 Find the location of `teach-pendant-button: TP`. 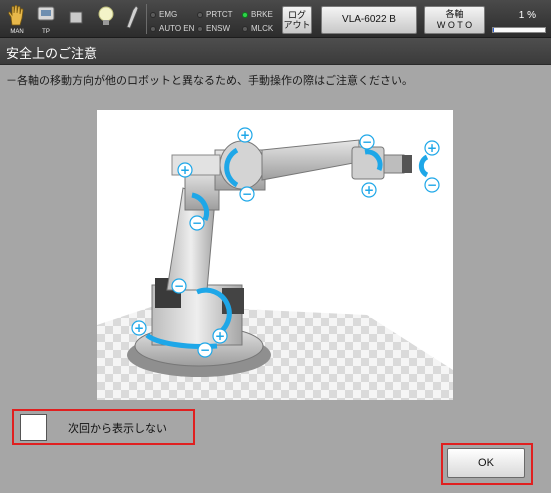

teach-pendant-button: TP is located at coordinates (46, 19).